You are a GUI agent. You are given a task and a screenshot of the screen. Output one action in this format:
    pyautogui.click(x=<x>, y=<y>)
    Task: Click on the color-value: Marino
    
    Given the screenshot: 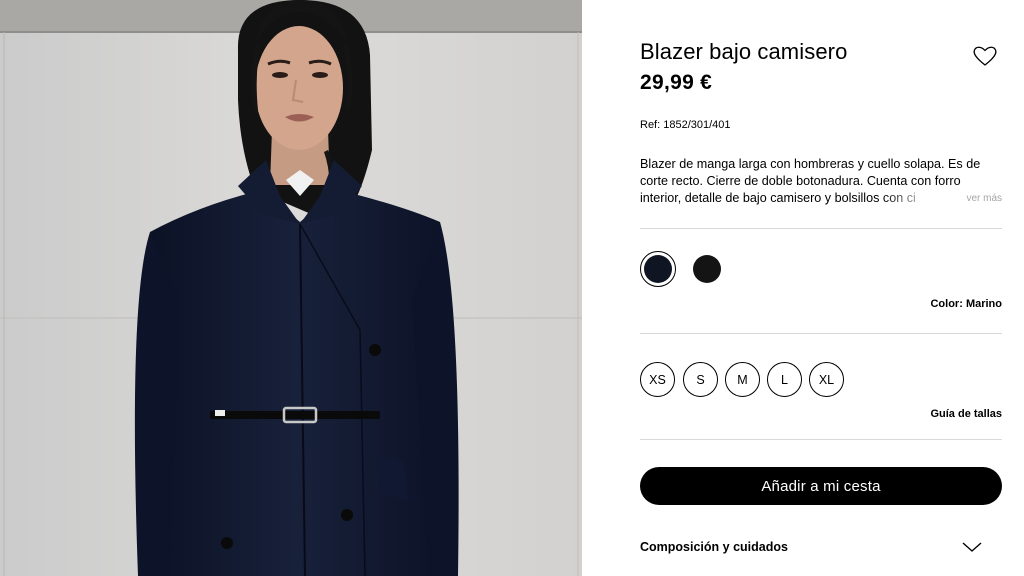 What is the action you would take?
    pyautogui.click(x=983, y=304)
    